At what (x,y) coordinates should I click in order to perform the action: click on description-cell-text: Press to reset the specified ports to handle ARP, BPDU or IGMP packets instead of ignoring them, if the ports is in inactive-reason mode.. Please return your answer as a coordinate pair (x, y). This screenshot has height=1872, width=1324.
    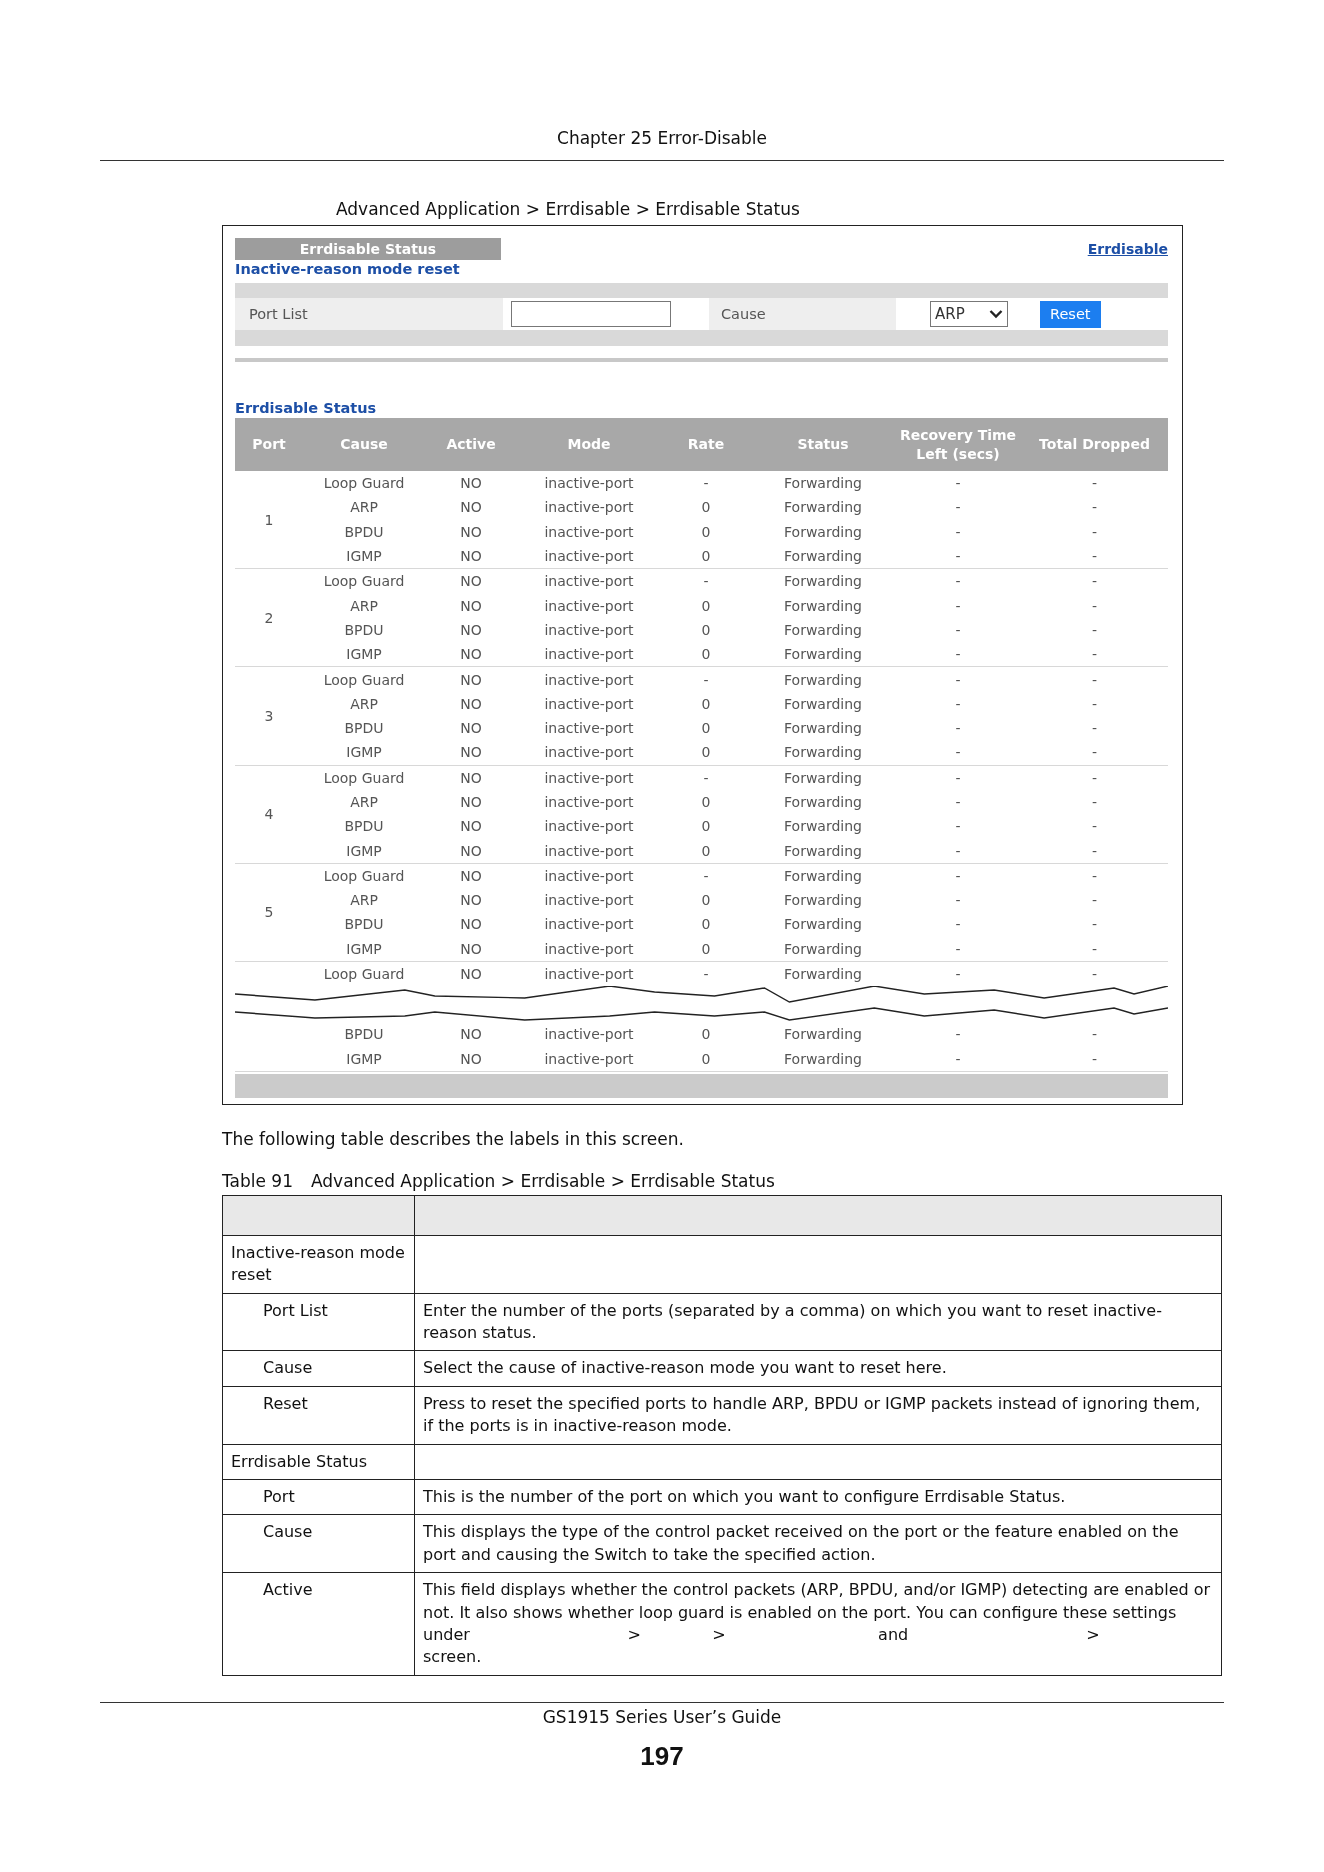
    Looking at the image, I should click on (812, 1414).